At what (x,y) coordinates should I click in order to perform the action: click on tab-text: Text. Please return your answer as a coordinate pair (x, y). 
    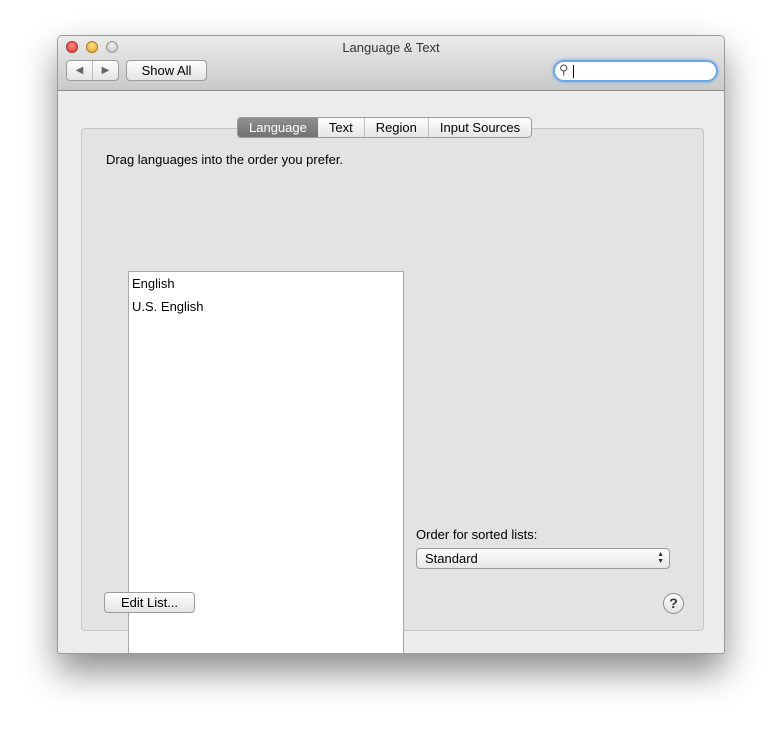
    Looking at the image, I should click on (341, 127).